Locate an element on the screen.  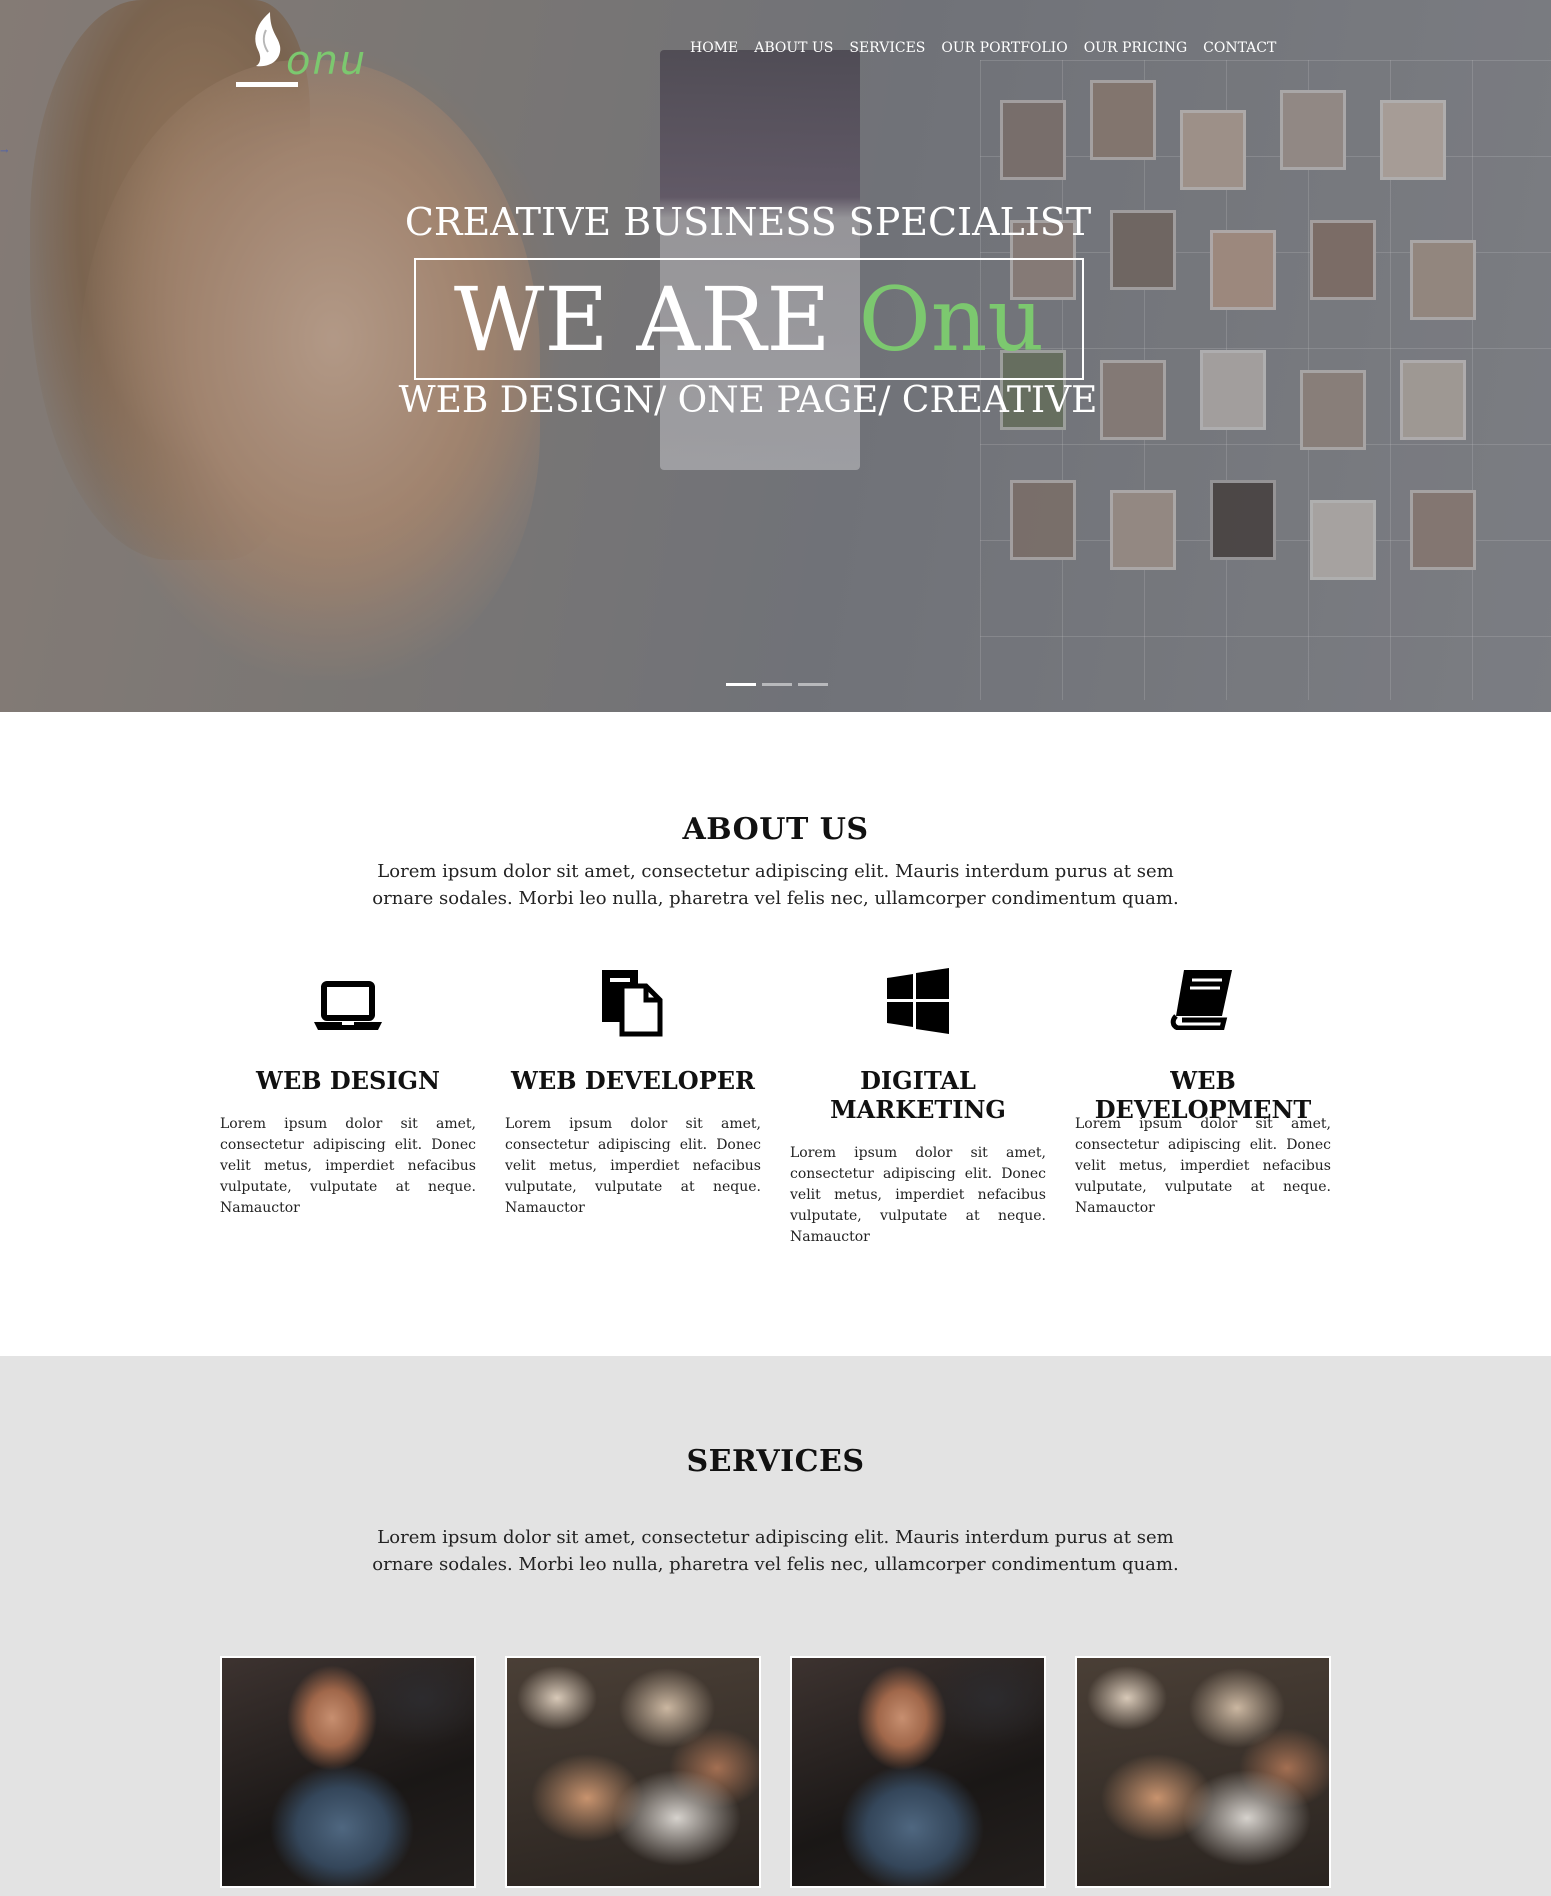
feature-title: WEB DEVELOPER is located at coordinates (633, 1080).